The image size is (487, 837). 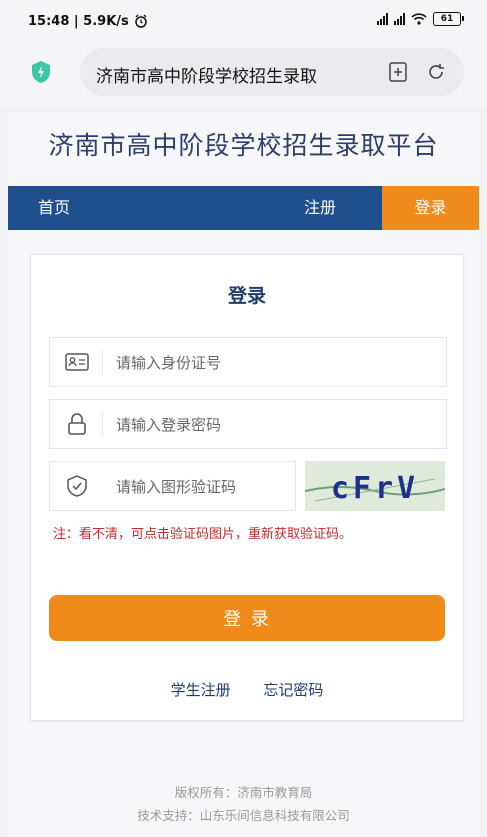 What do you see at coordinates (430, 208) in the screenshot?
I see `nav-login: 登录` at bounding box center [430, 208].